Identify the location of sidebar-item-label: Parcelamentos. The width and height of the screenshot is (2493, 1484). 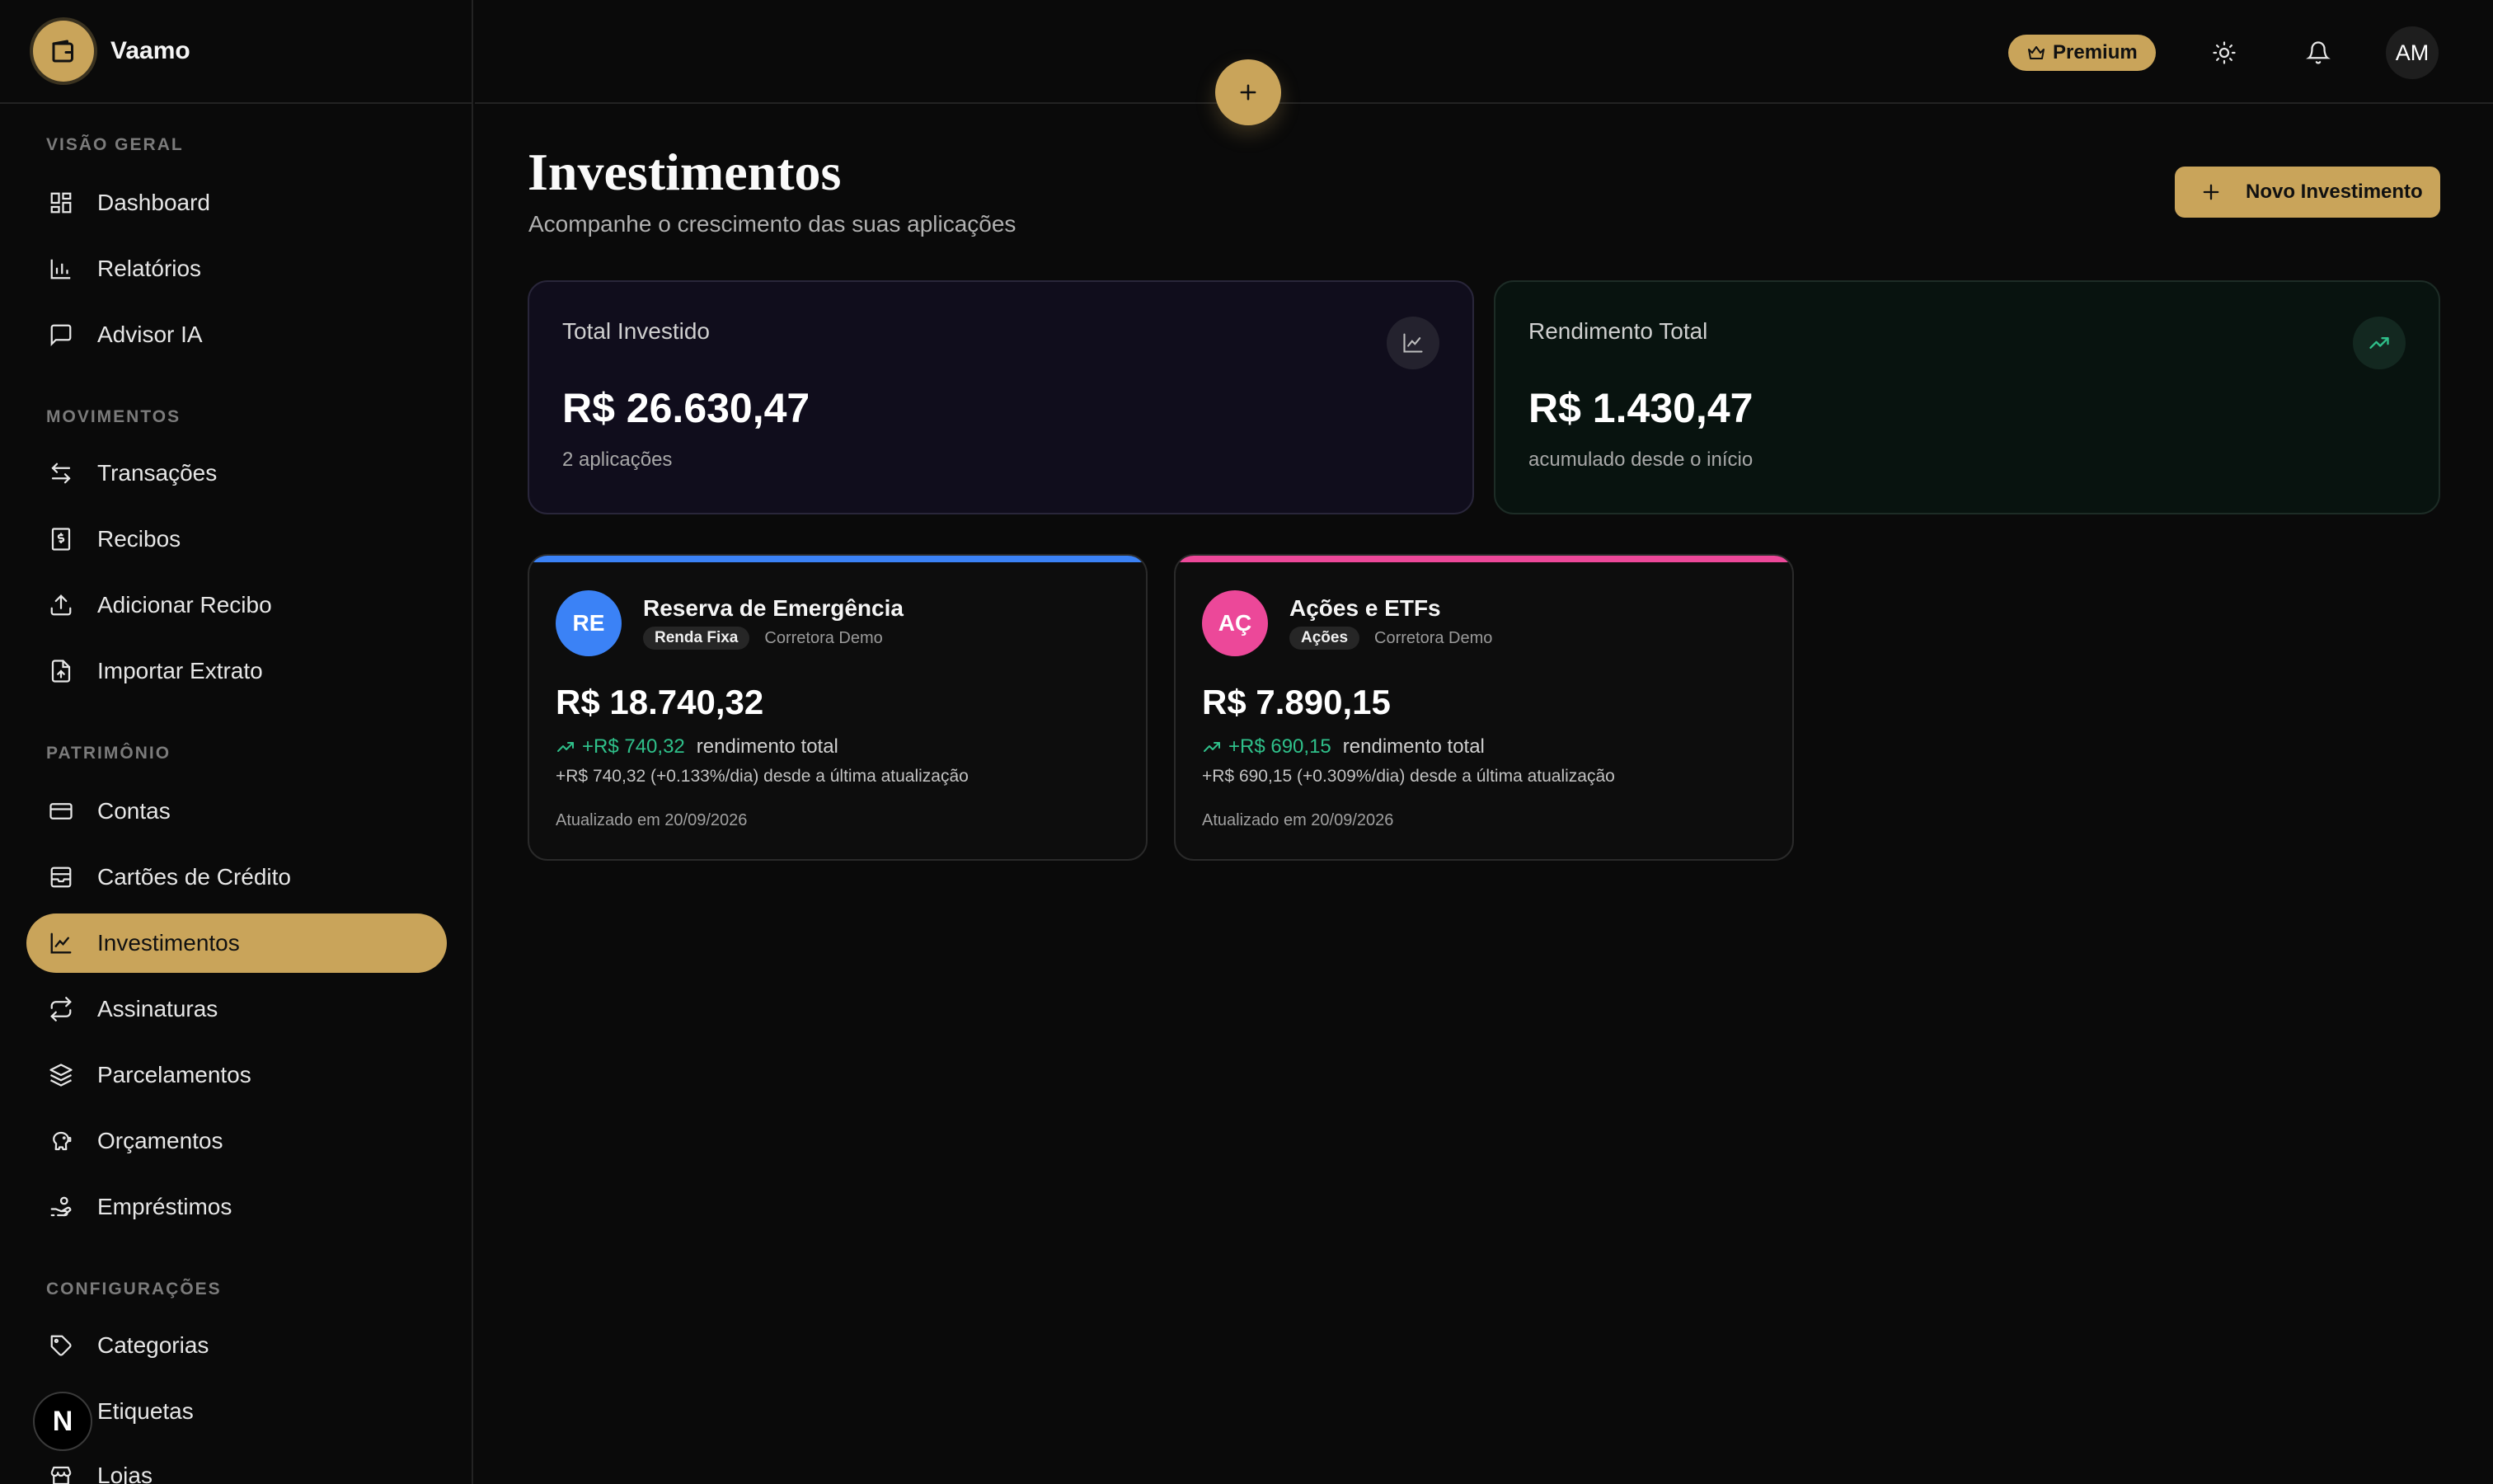
(174, 1074).